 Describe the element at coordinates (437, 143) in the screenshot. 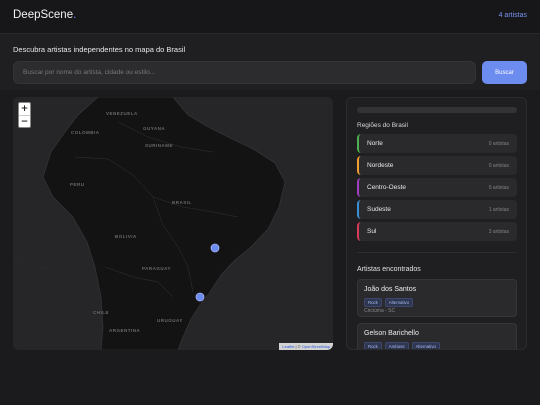

I see `region-item-norte: Norte 0 artistas` at that location.